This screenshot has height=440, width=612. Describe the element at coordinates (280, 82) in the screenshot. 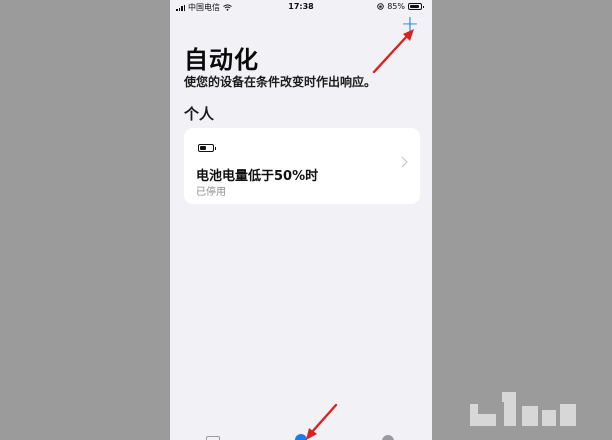

I see `page-subtitle: 使您的设备在条件改变时作出响应。` at that location.